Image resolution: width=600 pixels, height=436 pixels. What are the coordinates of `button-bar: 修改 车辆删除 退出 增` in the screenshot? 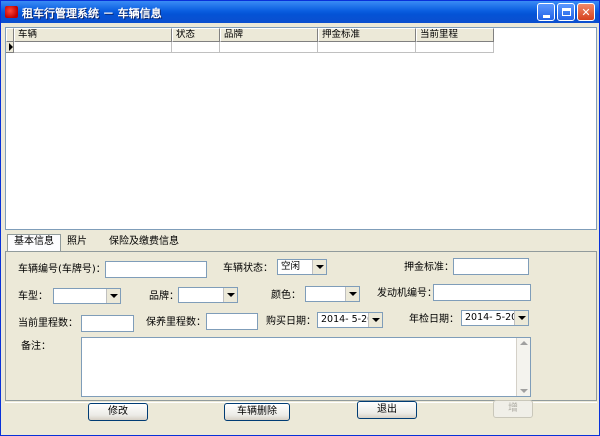 It's located at (301, 416).